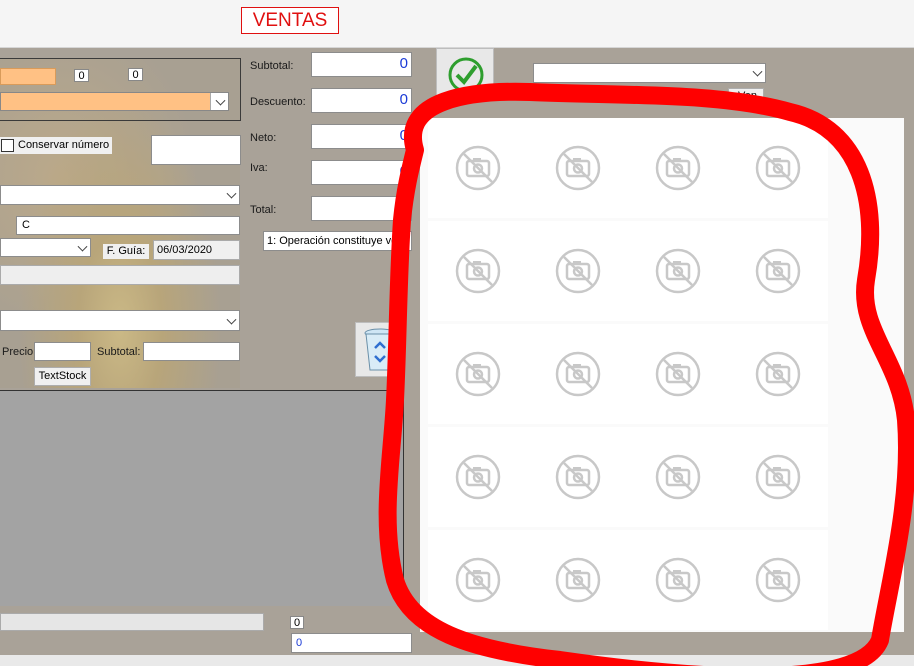  What do you see at coordinates (746, 96) in the screenshot?
I see `ventas-partial-button: :Ven` at bounding box center [746, 96].